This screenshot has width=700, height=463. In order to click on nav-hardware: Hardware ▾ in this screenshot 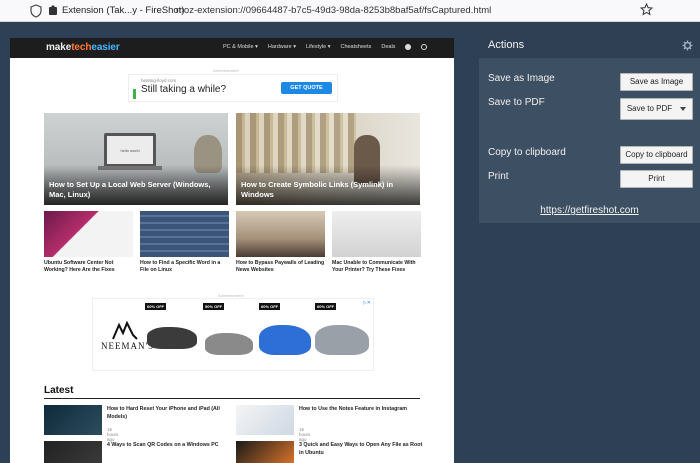, I will do `click(282, 47)`.